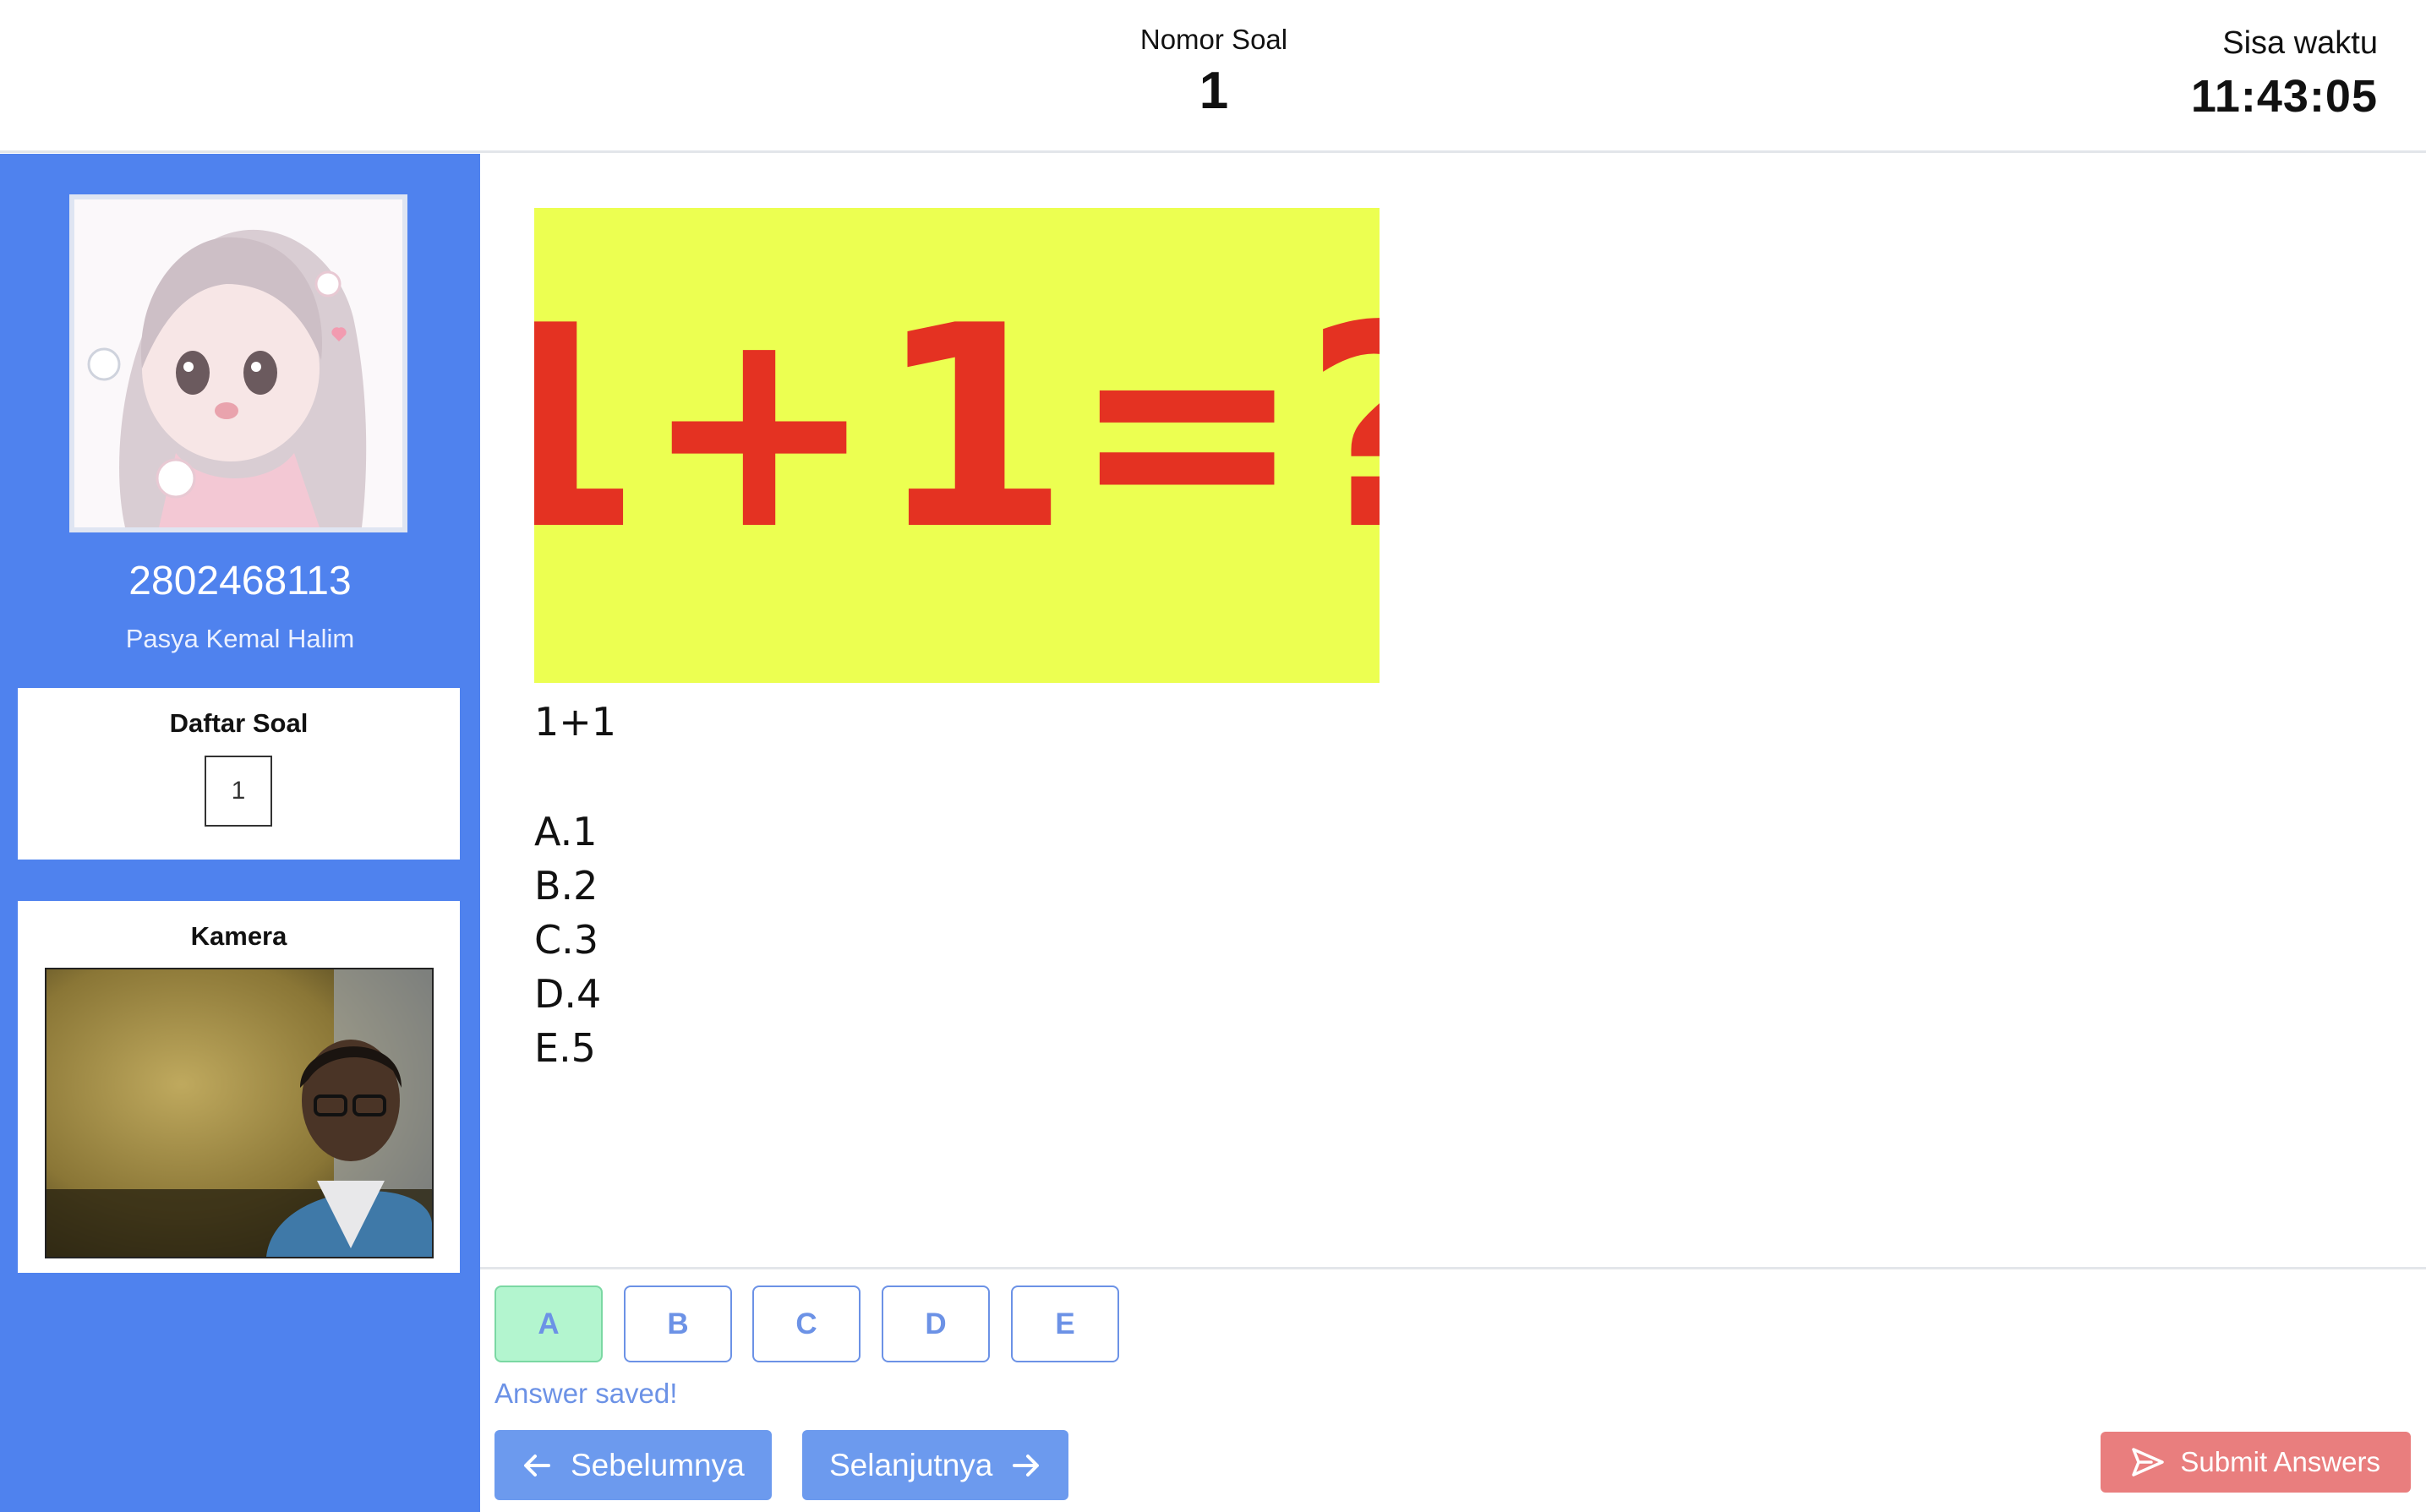 The image size is (2426, 1512). Describe the element at coordinates (240, 638) in the screenshot. I see `user-name: Pasya Kemal Halim` at that location.